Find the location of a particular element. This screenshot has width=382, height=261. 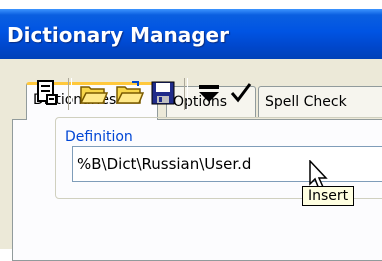

page-caption-fragment is located at coordinates (191, 4).